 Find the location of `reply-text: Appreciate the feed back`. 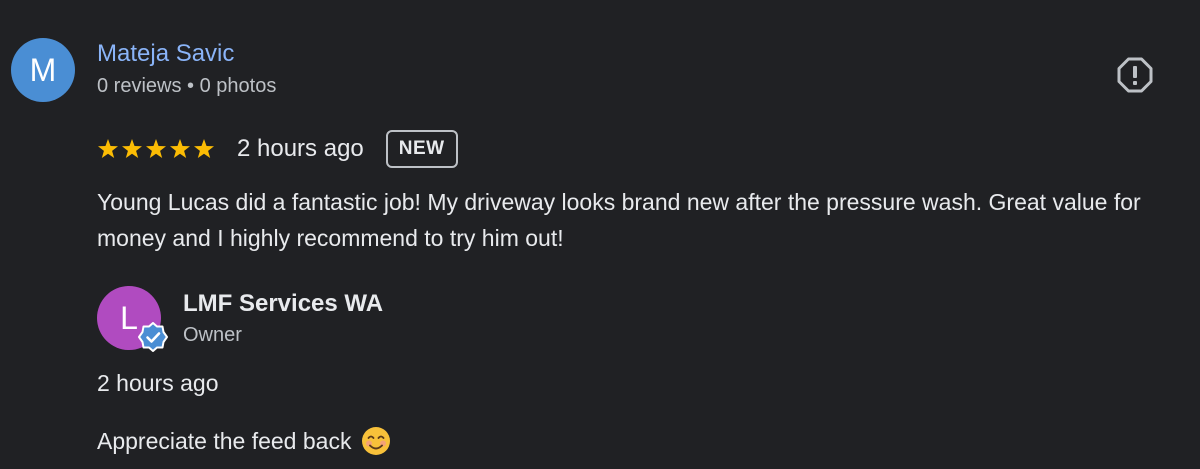

reply-text: Appreciate the feed back is located at coordinates (224, 440).